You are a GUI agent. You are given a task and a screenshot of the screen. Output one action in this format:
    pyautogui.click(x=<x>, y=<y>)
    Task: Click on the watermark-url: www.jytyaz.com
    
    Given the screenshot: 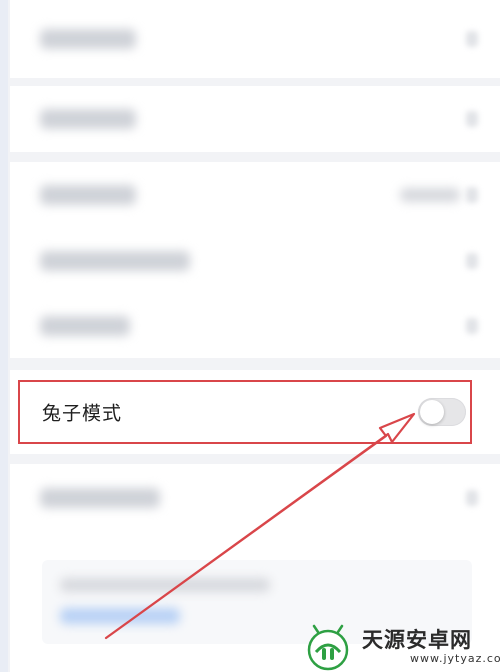 What is the action you would take?
    pyautogui.click(x=455, y=658)
    